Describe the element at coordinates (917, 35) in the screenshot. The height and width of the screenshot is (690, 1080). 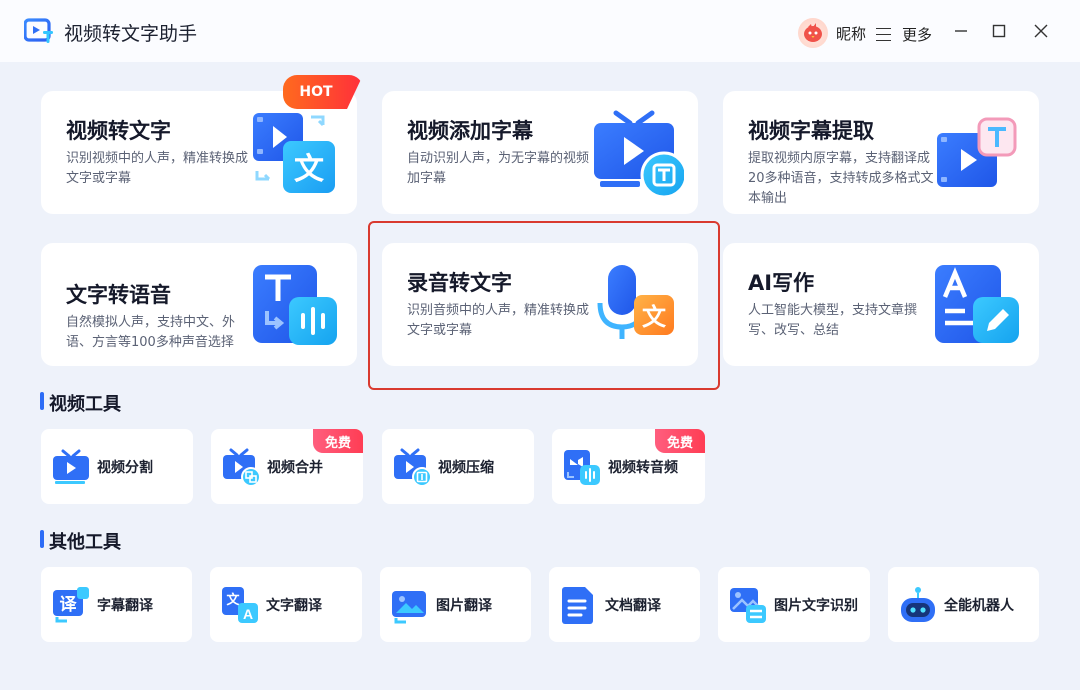
I see `more-label: 更多` at that location.